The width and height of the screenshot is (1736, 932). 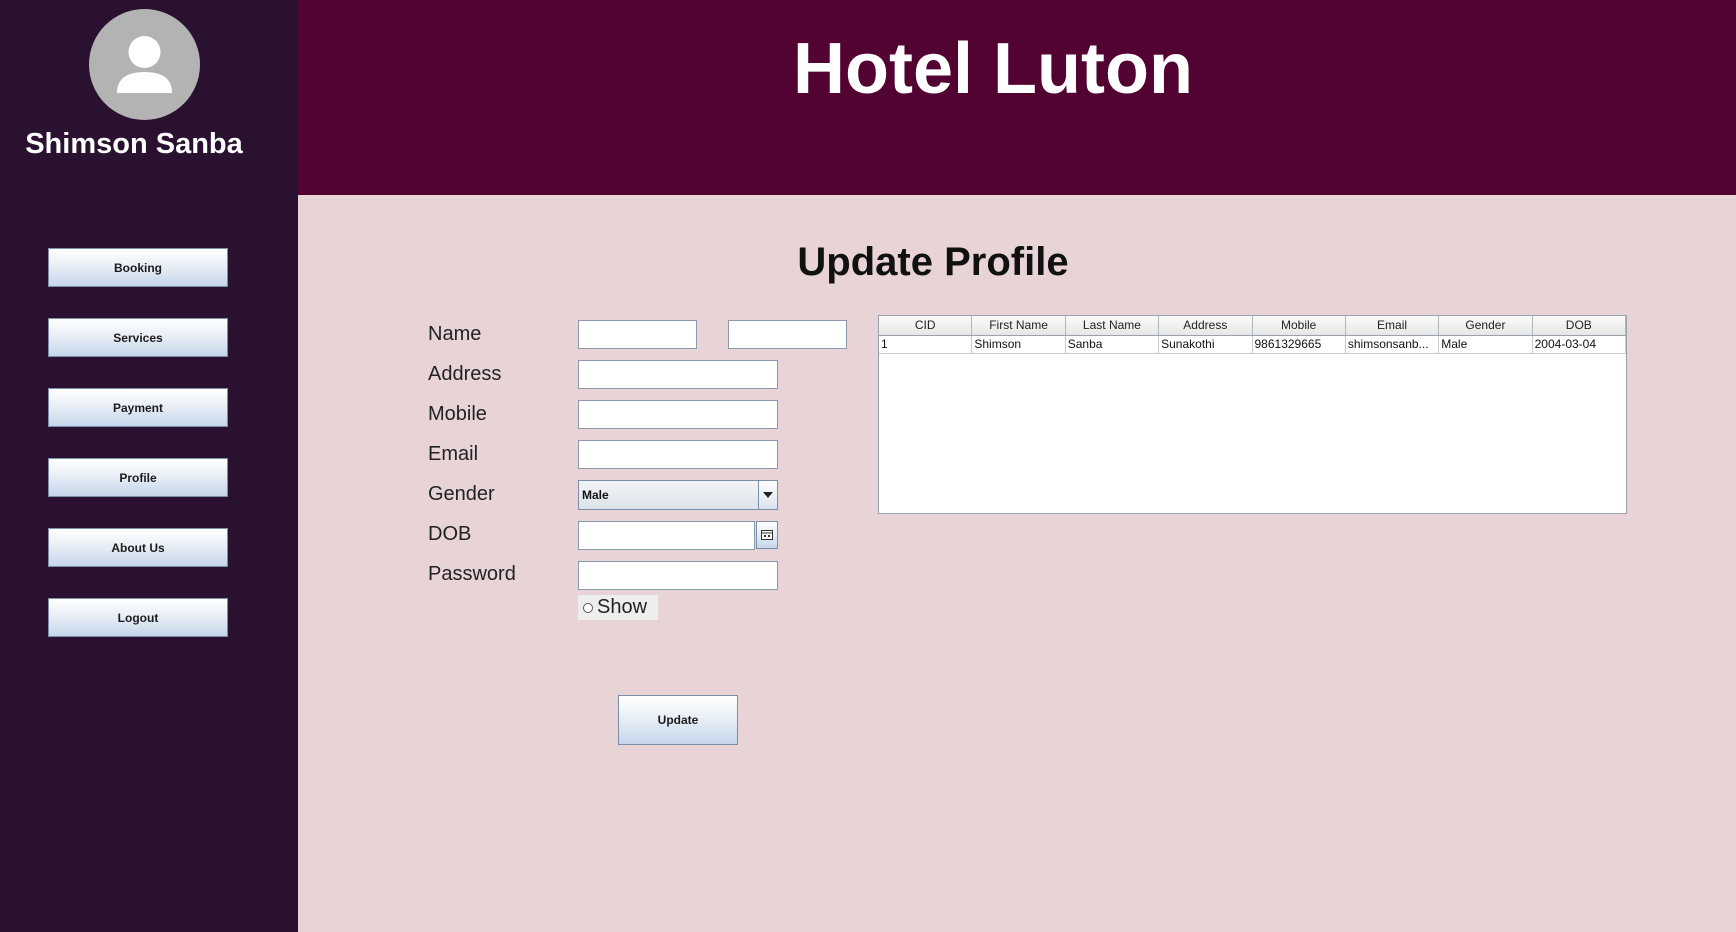 What do you see at coordinates (678, 374) in the screenshot?
I see `address-input` at bounding box center [678, 374].